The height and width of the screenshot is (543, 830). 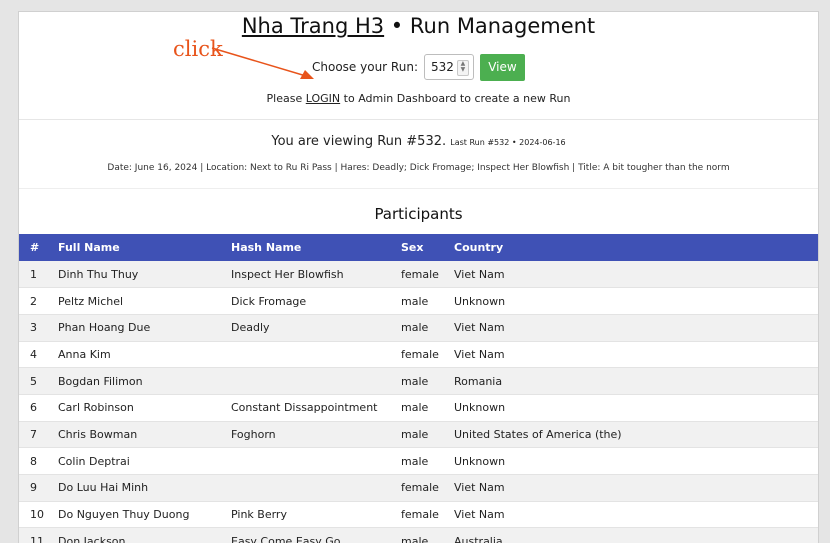 I want to click on run-management-heading: Run Management, so click(x=502, y=26).